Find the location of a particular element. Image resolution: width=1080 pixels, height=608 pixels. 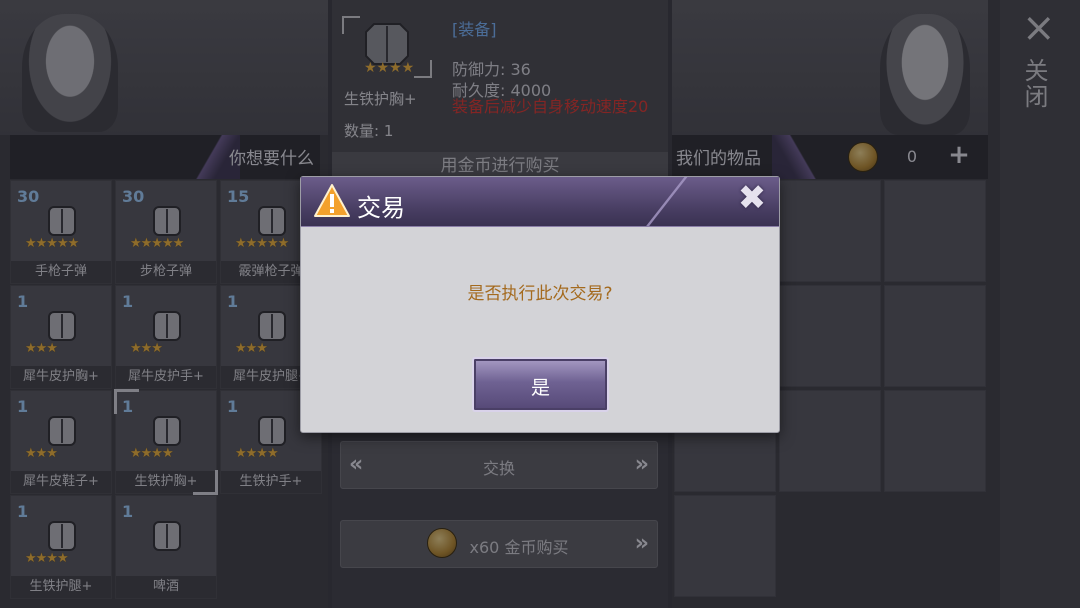

confirm-yes-button: 是 is located at coordinates (540, 384).